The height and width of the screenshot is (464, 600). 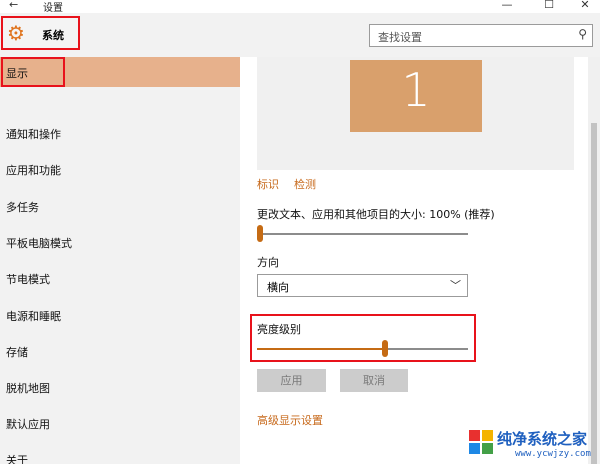 What do you see at coordinates (28, 279) in the screenshot?
I see `sidebar-item-label: 节电模式` at bounding box center [28, 279].